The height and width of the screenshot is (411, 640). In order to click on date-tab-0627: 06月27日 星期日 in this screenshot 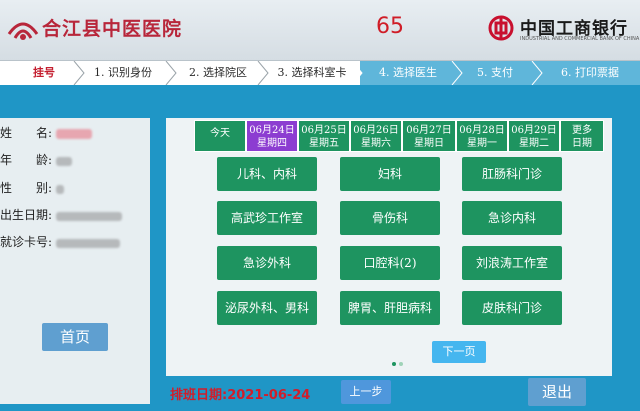, I will do `click(429, 136)`.